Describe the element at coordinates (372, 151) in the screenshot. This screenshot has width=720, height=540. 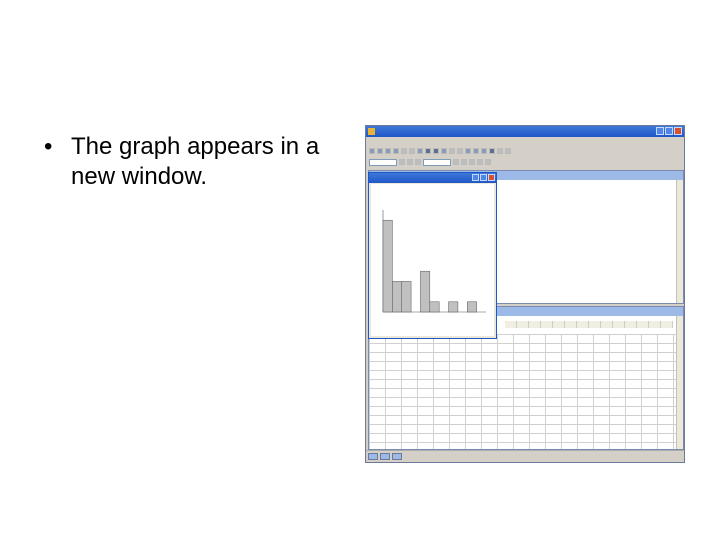
I see `new-icon` at that location.